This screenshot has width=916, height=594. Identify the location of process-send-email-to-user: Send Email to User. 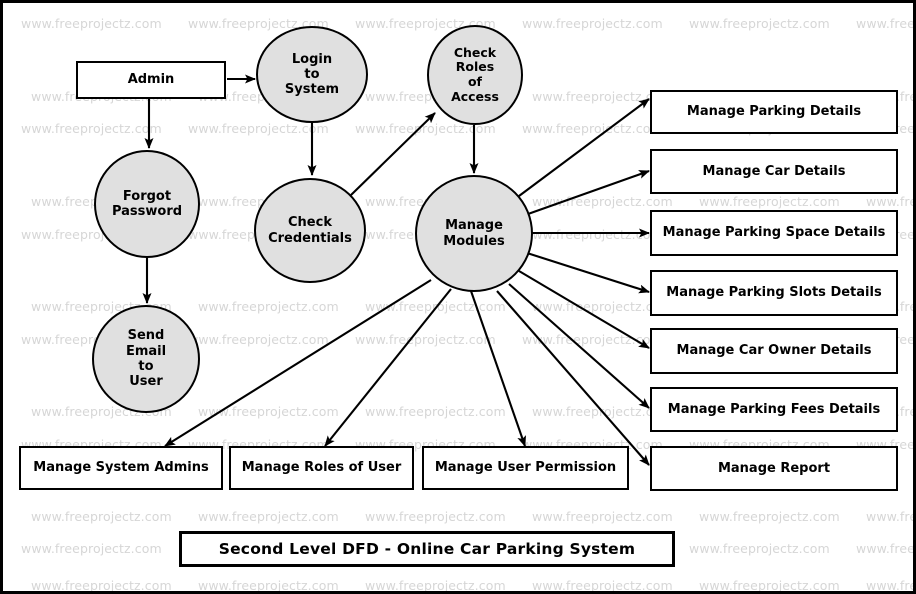
(146, 359).